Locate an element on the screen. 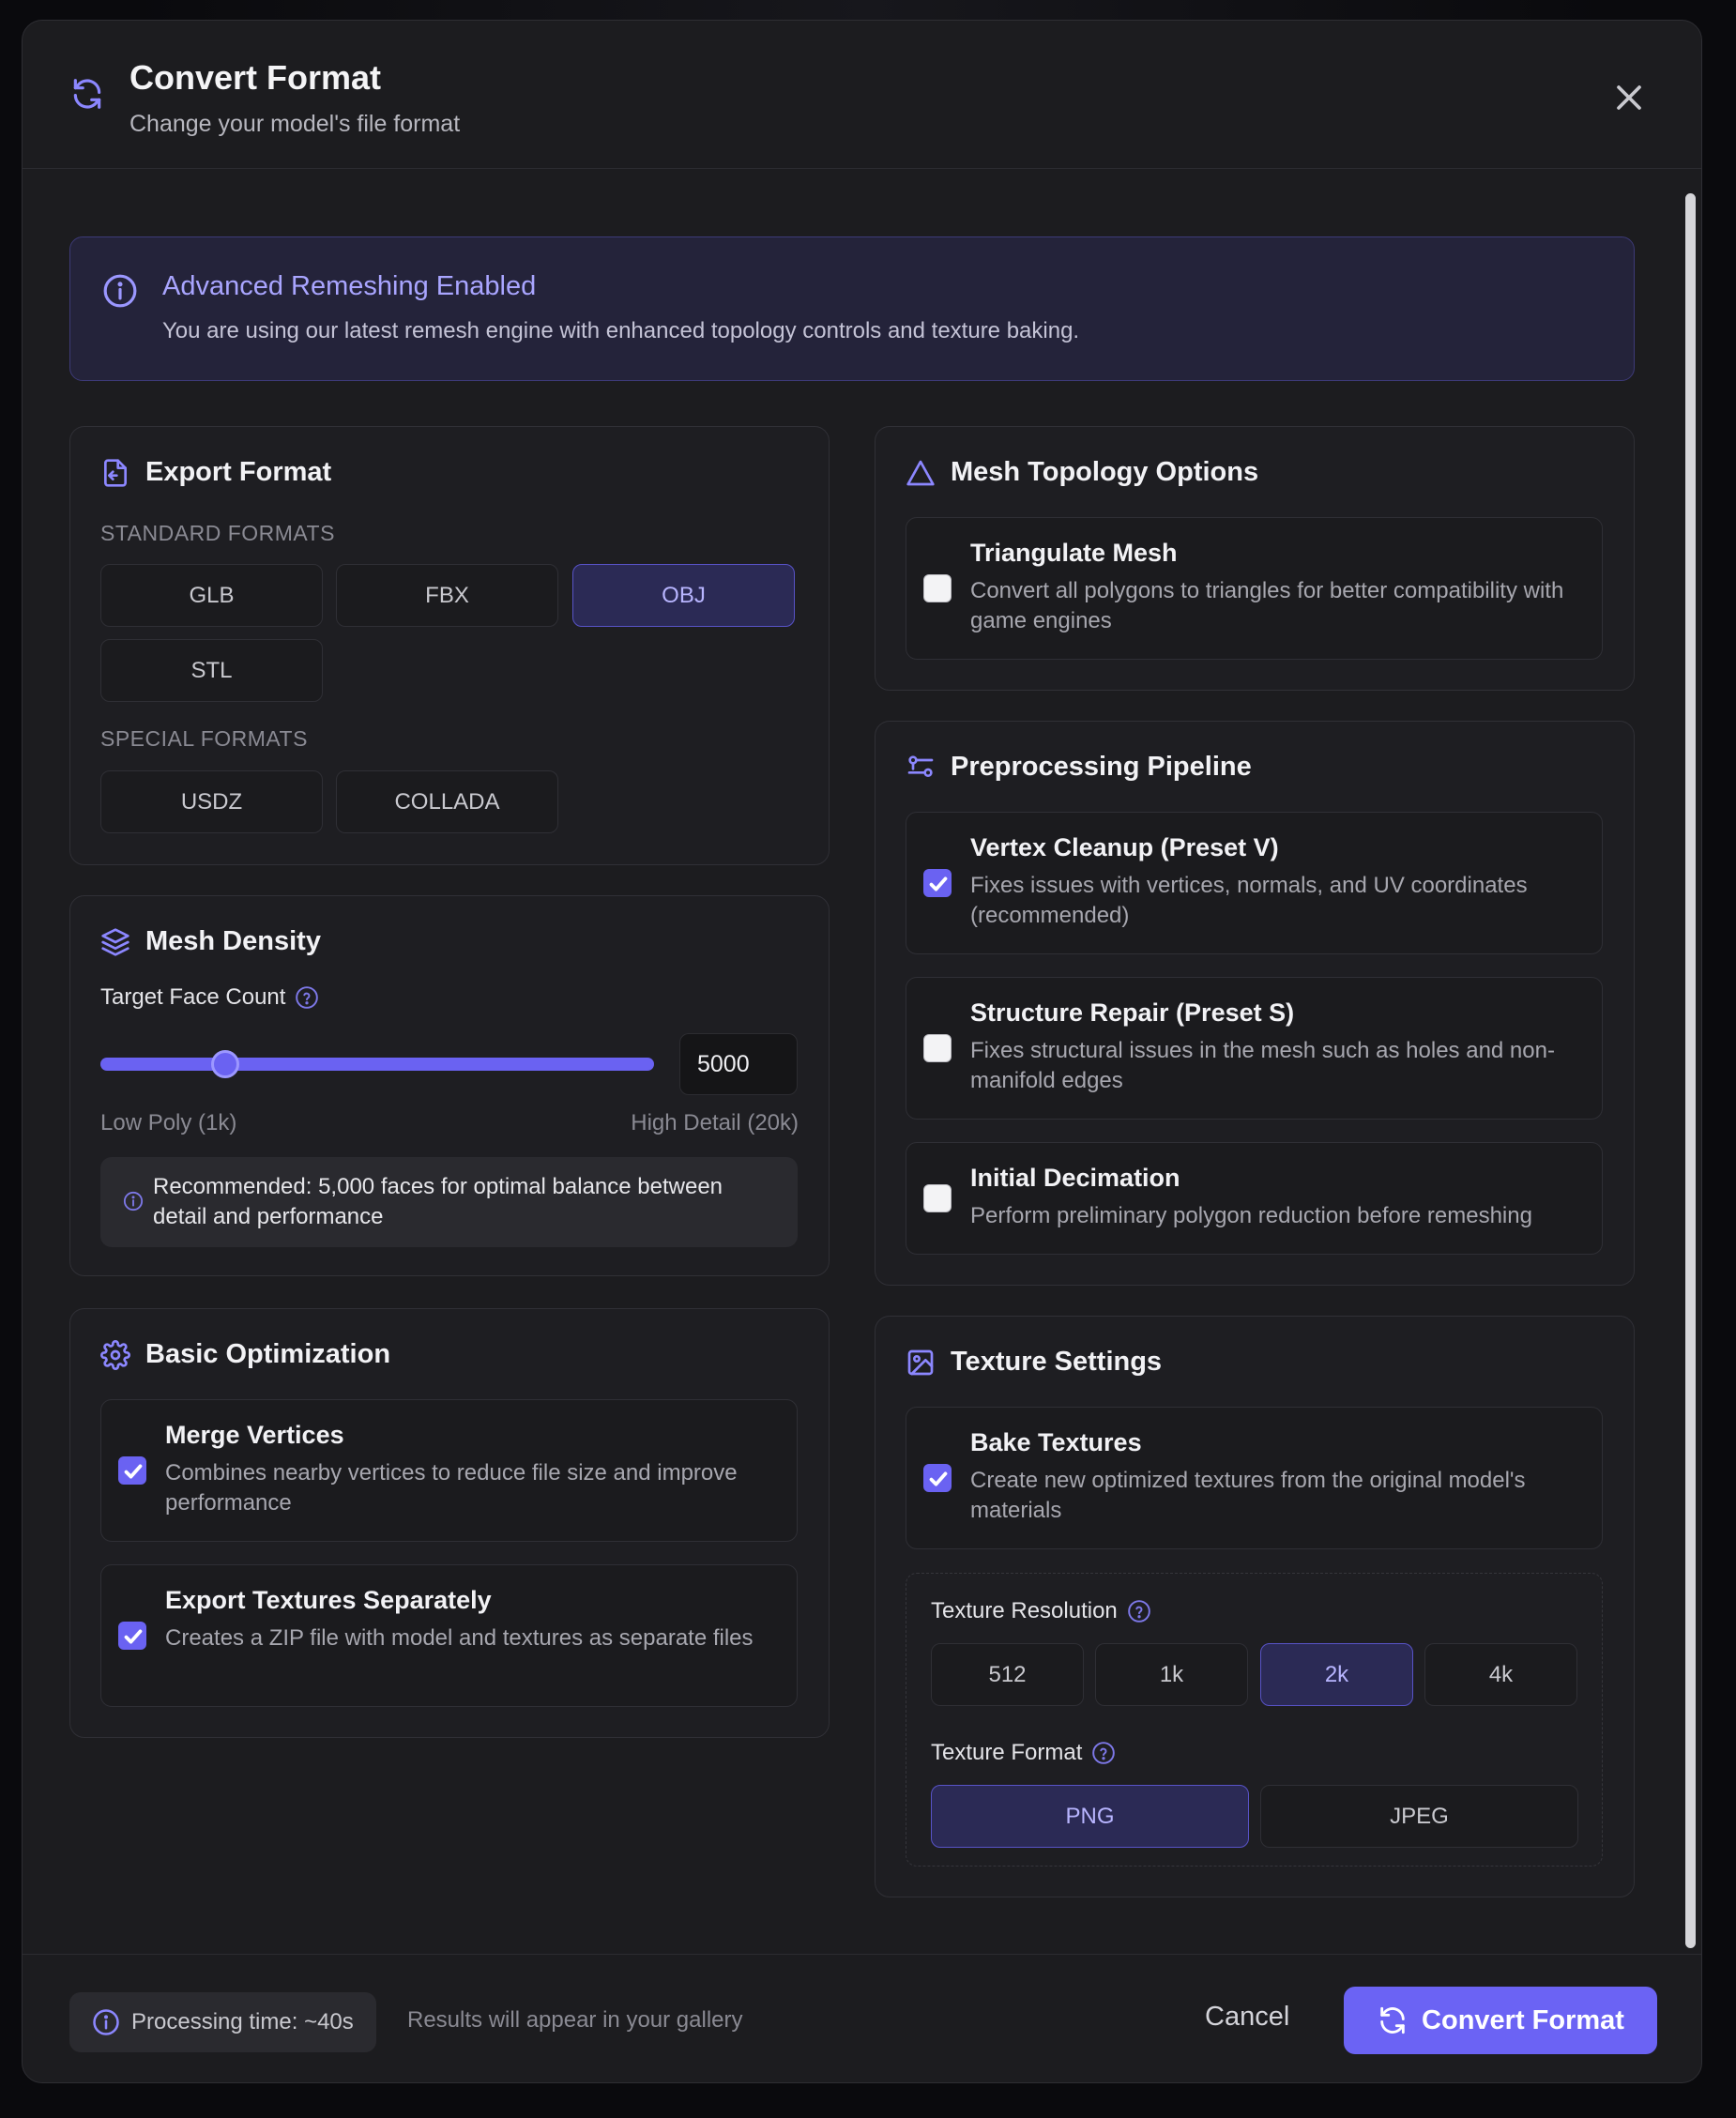 The height and width of the screenshot is (2118, 1736). scrollbar-thumb is located at coordinates (1690, 1070).